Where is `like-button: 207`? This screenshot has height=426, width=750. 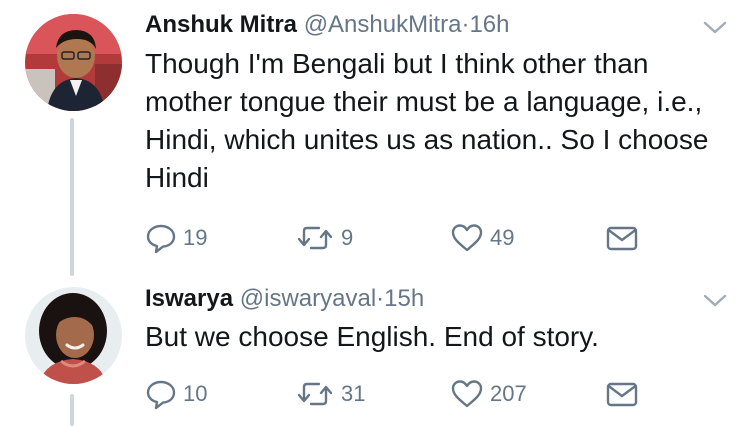 like-button: 207 is located at coordinates (488, 394).